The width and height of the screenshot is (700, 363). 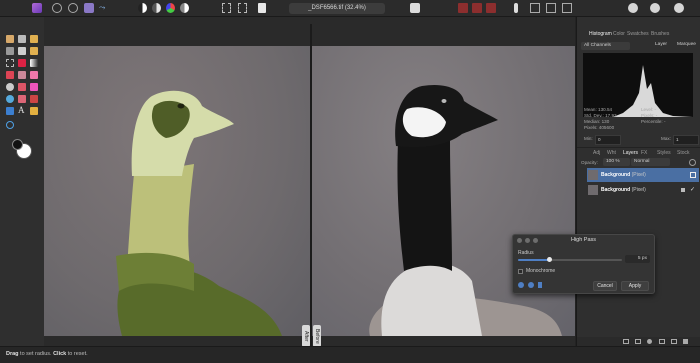 I want to click on mask-icon, so click(x=638, y=341).